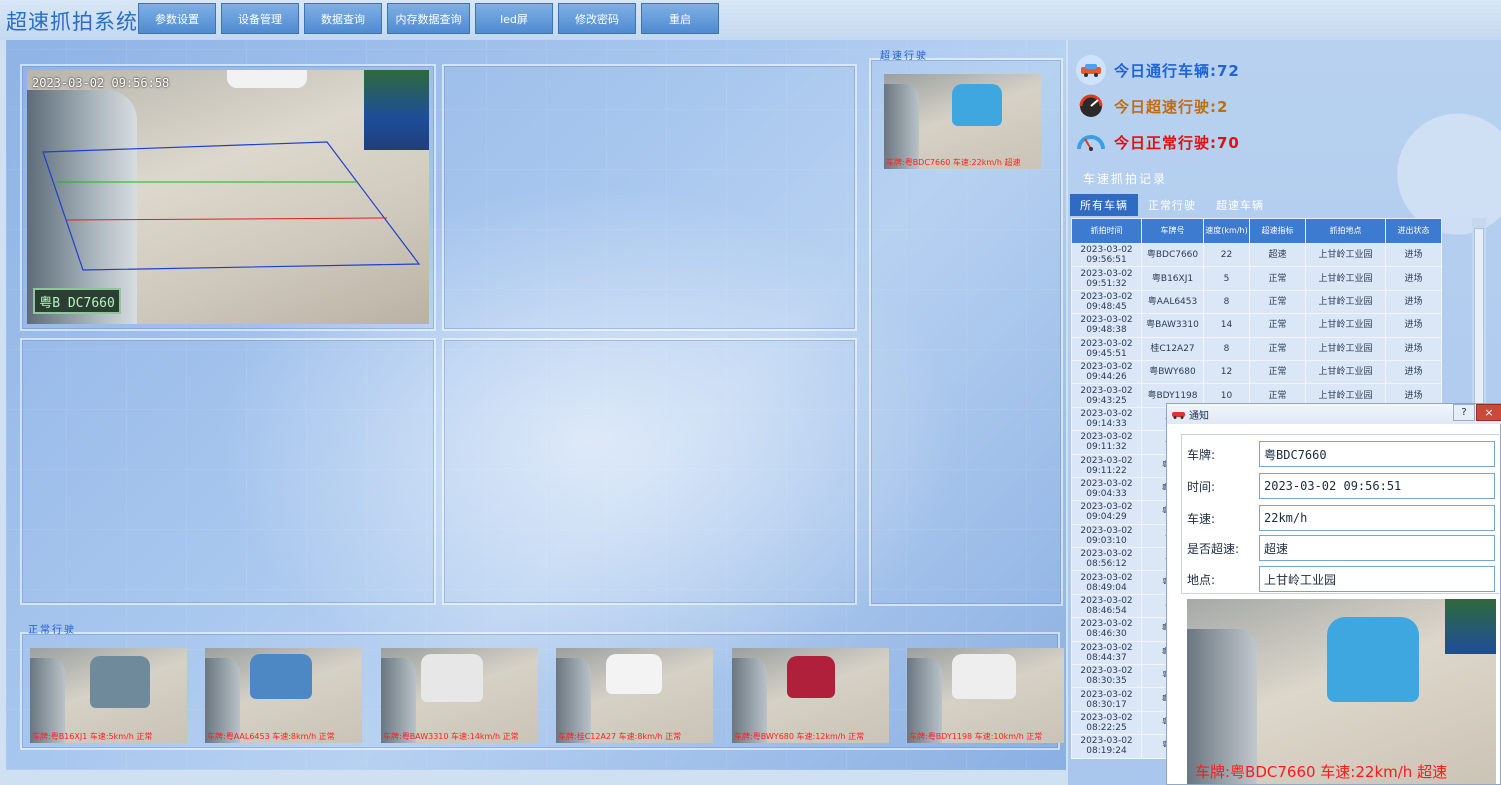  What do you see at coordinates (1488, 412) in the screenshot?
I see `close-button: ×` at bounding box center [1488, 412].